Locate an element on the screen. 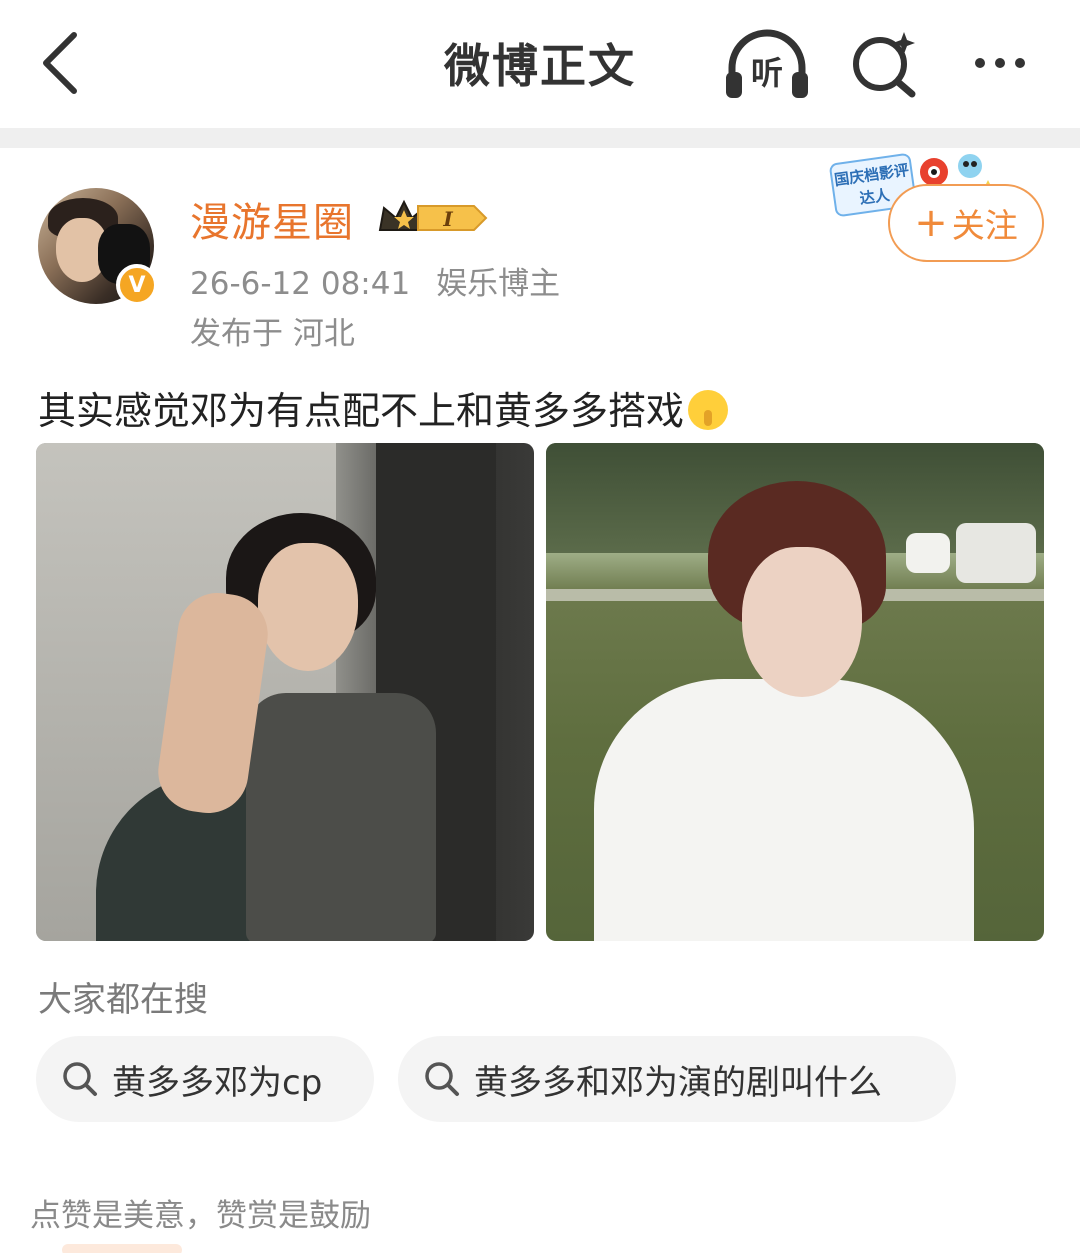  post-text-content: 其实感觉邓为有点配不上和黄多多搭戏 is located at coordinates (361, 411).